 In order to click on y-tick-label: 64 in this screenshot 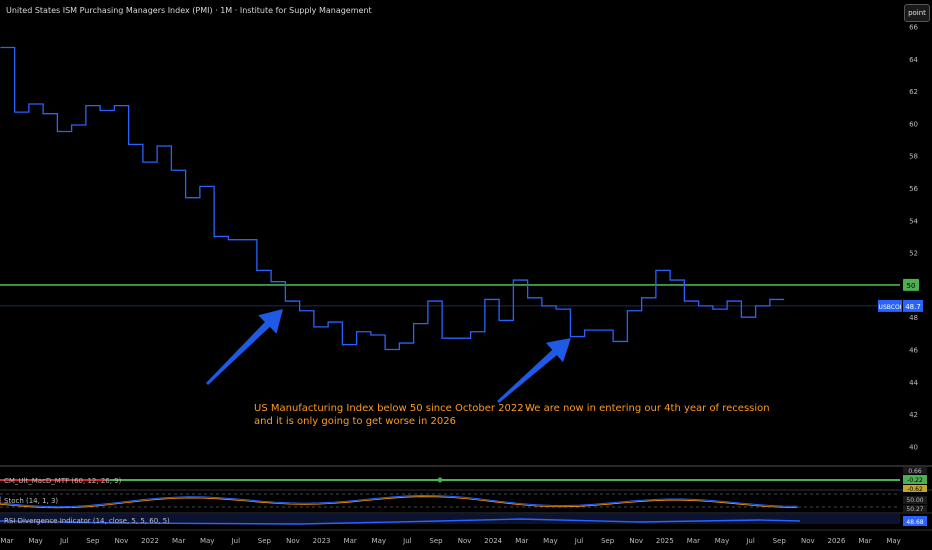, I will do `click(913, 60)`.